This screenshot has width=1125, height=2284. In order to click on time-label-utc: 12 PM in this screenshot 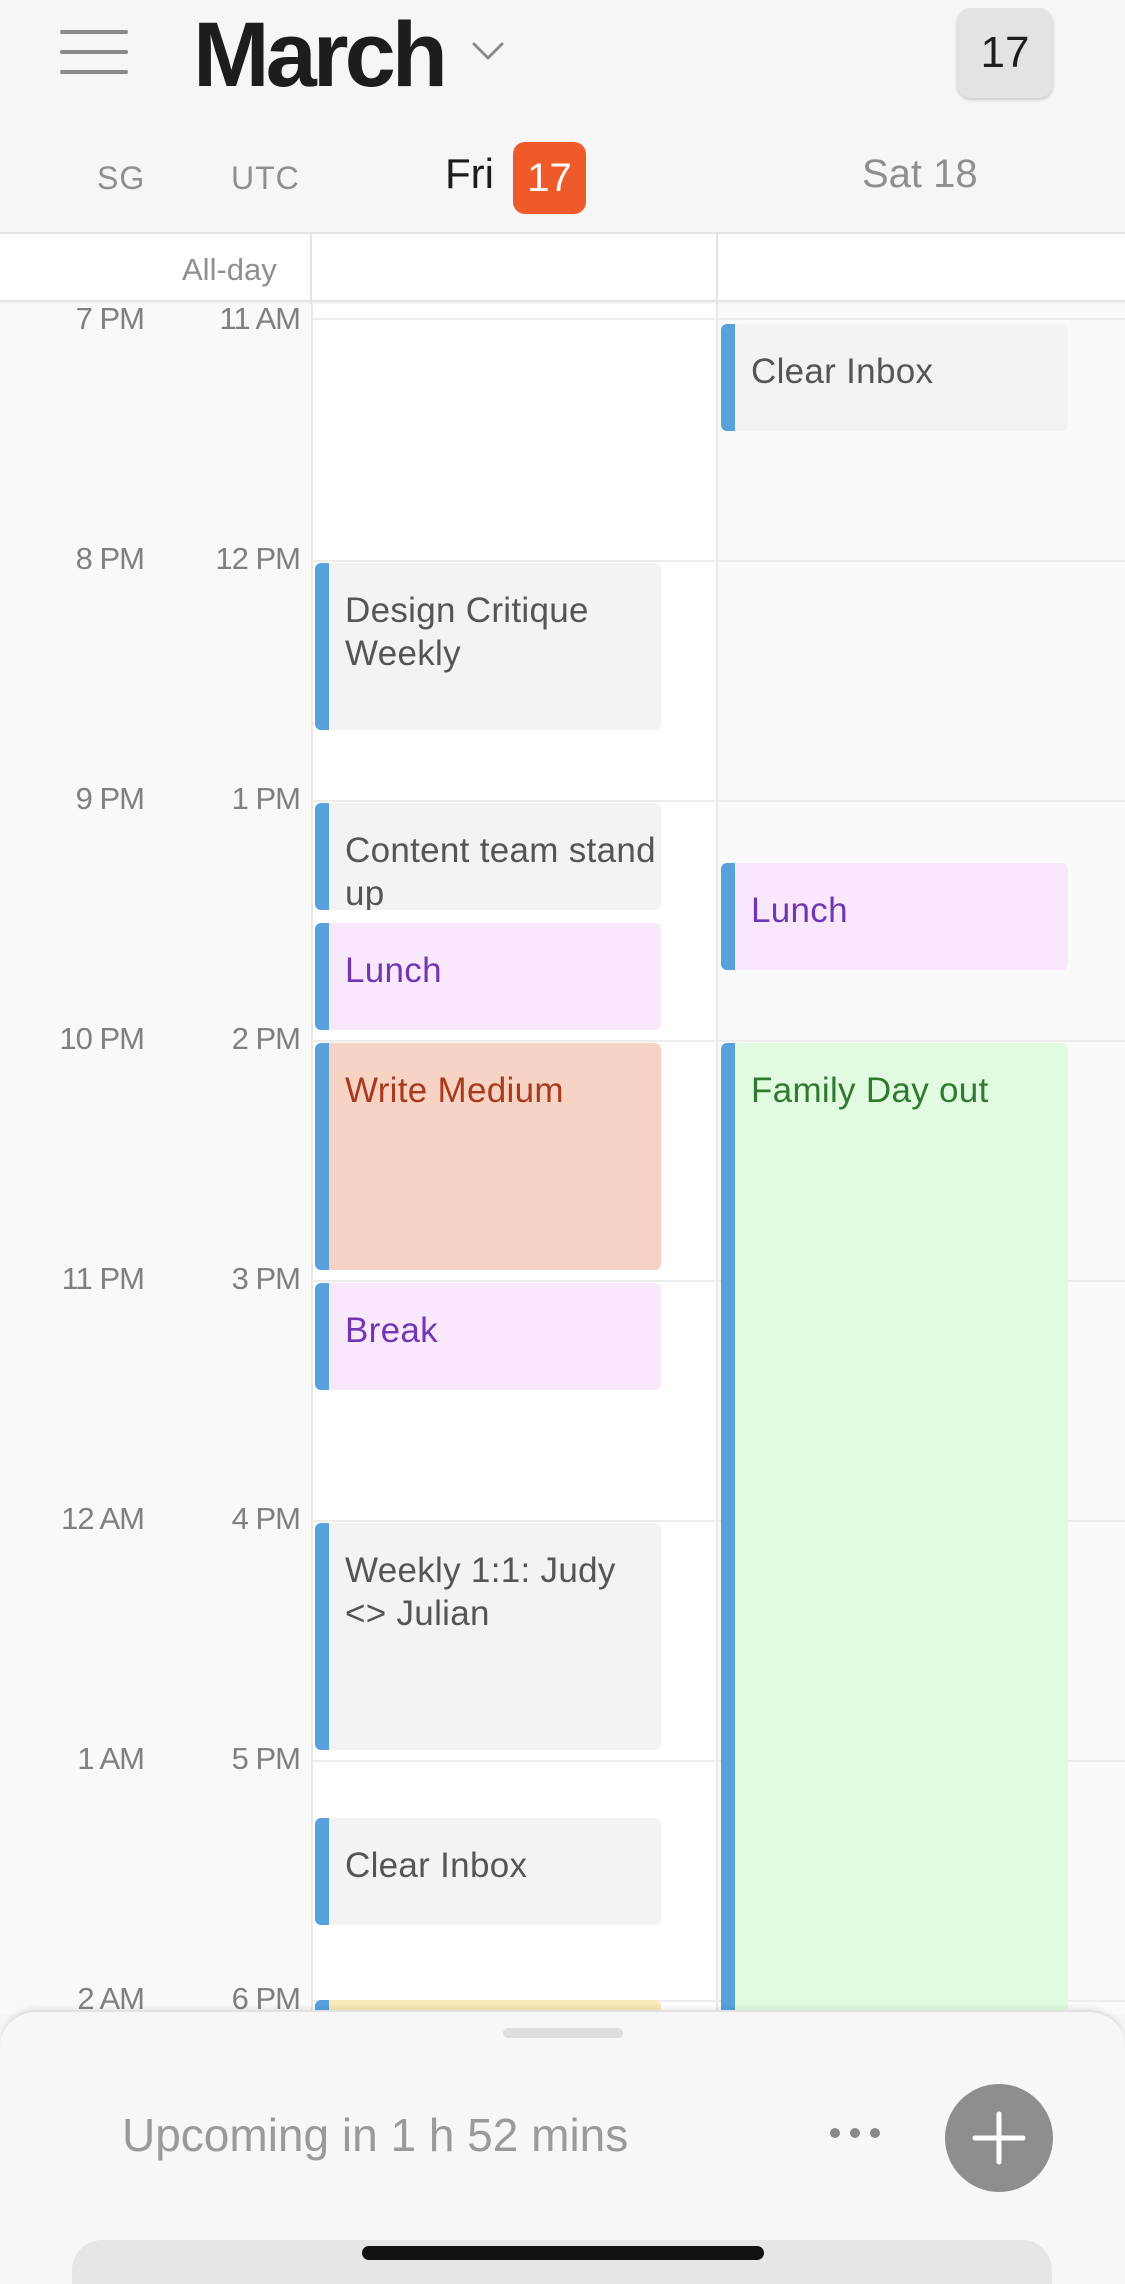, I will do `click(258, 558)`.